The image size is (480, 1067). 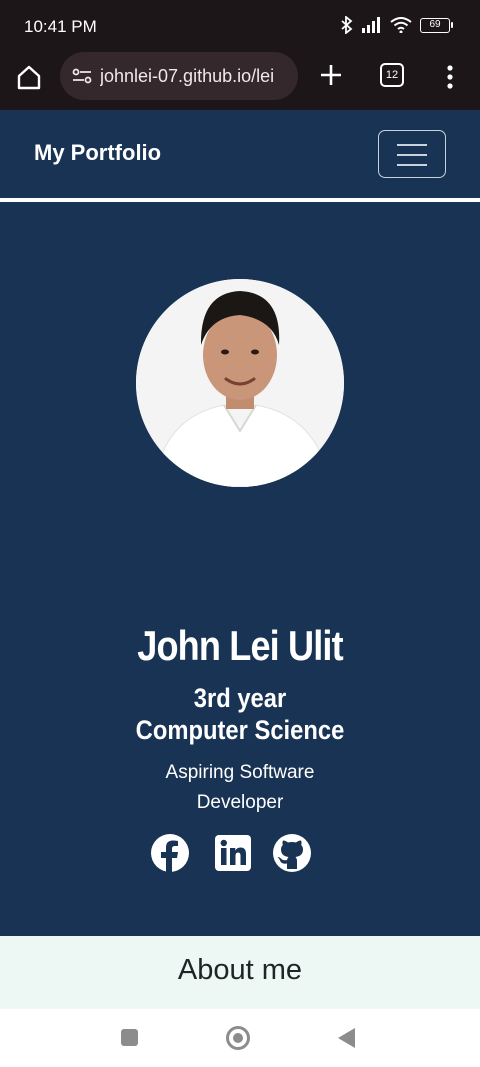 I want to click on browser-toolbar: johnlei-07.github.io/lei 12, so click(x=240, y=81).